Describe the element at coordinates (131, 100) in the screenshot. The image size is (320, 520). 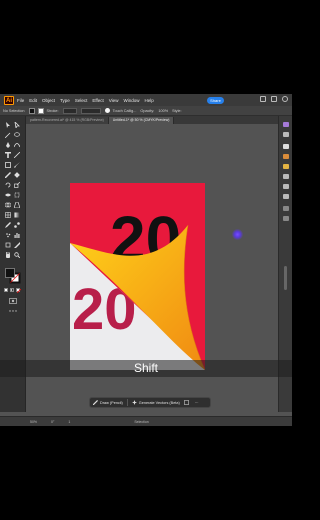
I see `menu-window: Window` at that location.